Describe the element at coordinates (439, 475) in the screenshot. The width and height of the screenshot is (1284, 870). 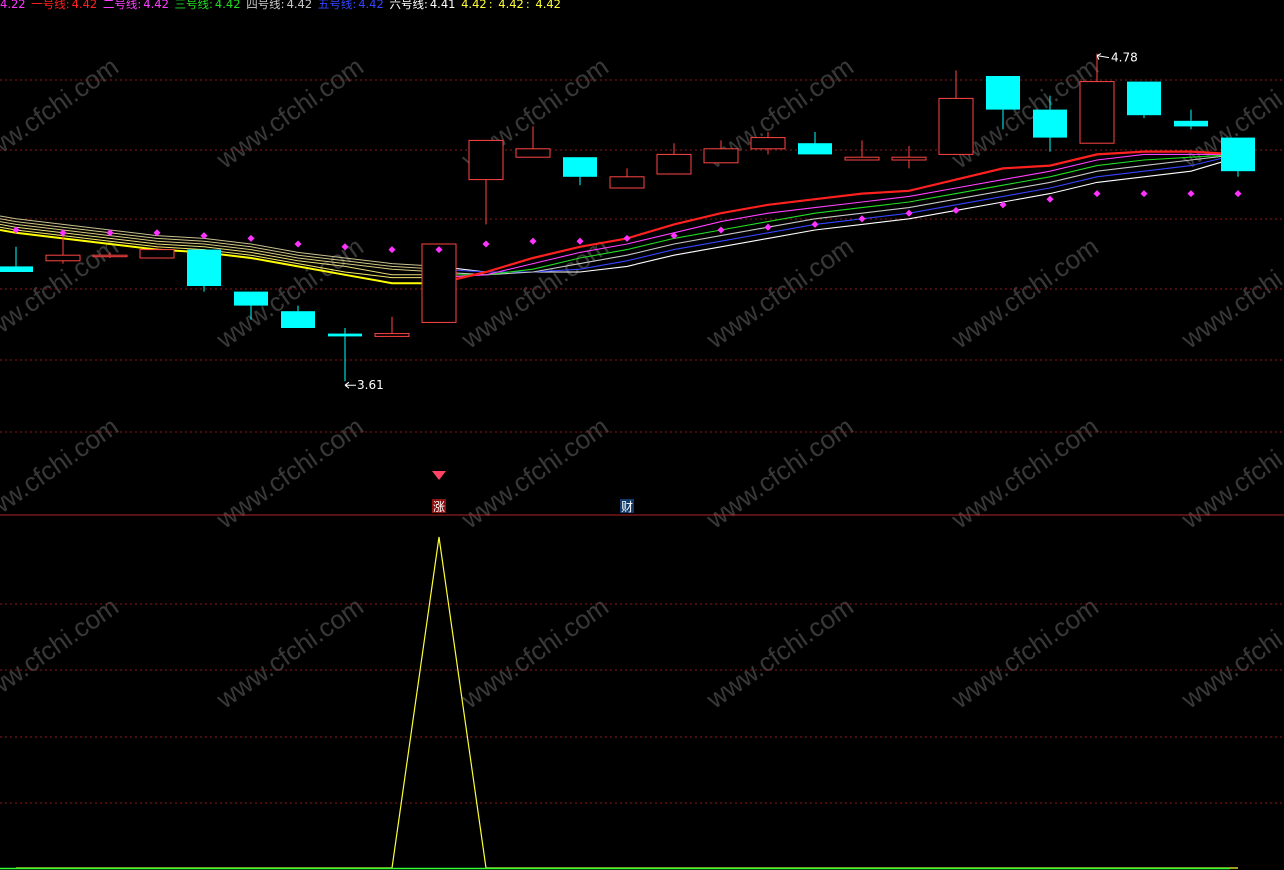
I see `diamond-icon` at that location.